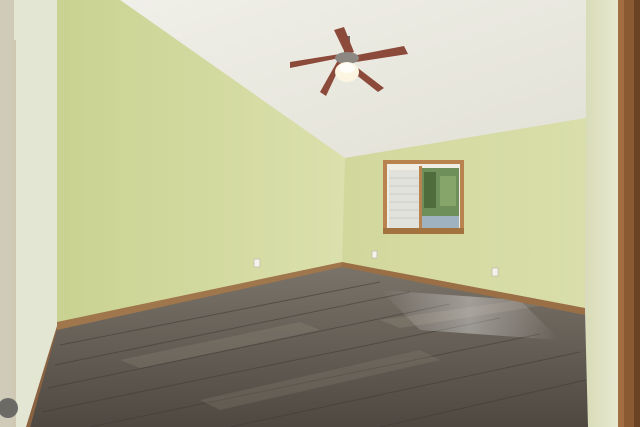 The image size is (640, 427). Describe the element at coordinates (257, 263) in the screenshot. I see `wall-outlet-left` at that location.